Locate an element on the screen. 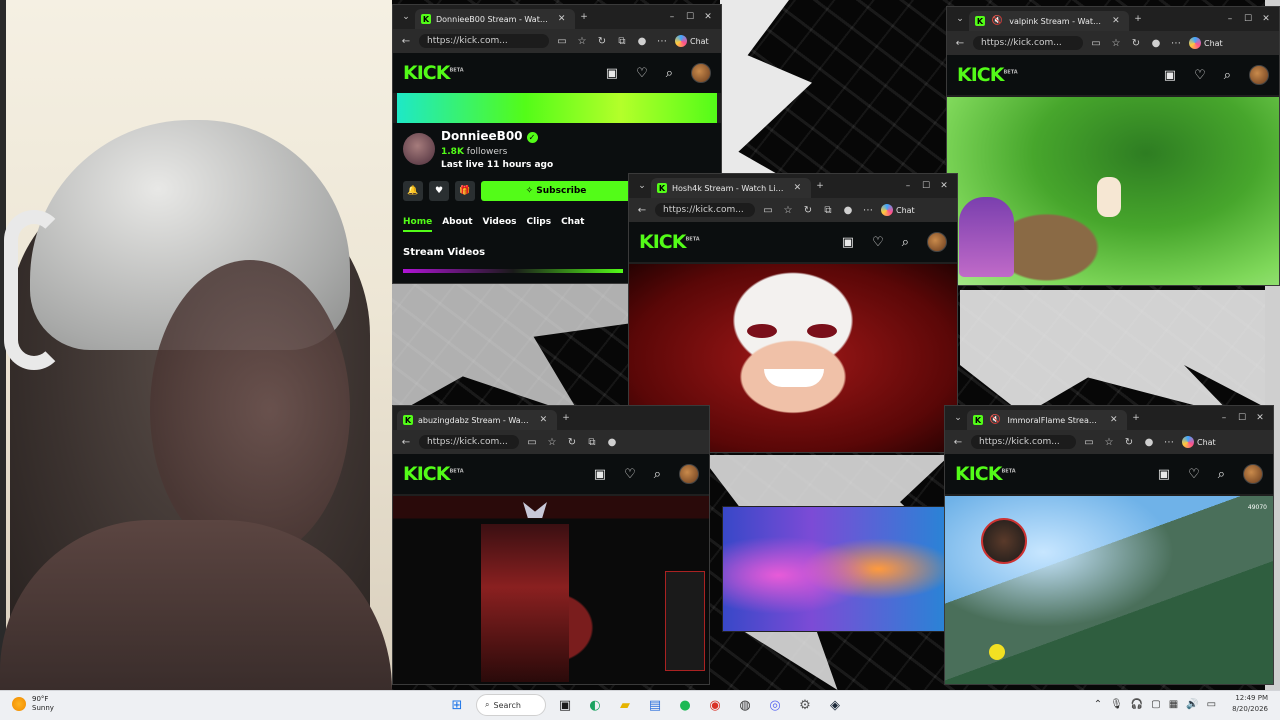 This screenshot has height=720, width=1280. gift-icon: 🎁 is located at coordinates (465, 191).